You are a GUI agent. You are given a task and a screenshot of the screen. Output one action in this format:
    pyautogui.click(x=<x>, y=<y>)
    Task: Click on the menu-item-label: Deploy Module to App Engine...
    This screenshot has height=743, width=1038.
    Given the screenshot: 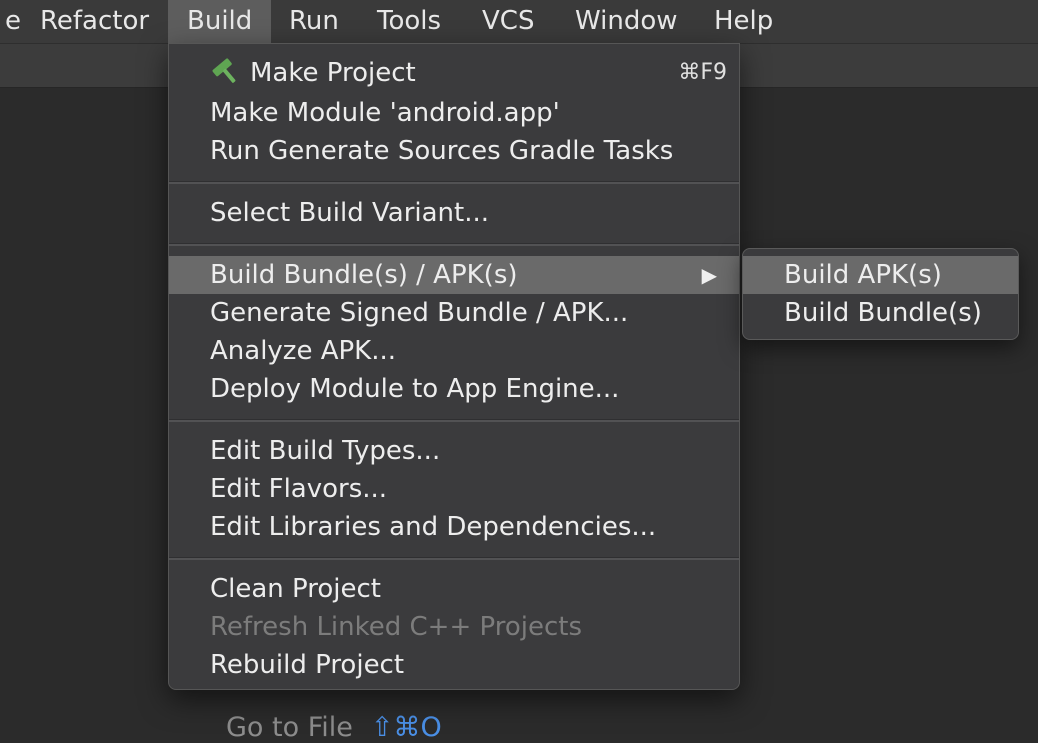 What is the action you would take?
    pyautogui.click(x=415, y=389)
    